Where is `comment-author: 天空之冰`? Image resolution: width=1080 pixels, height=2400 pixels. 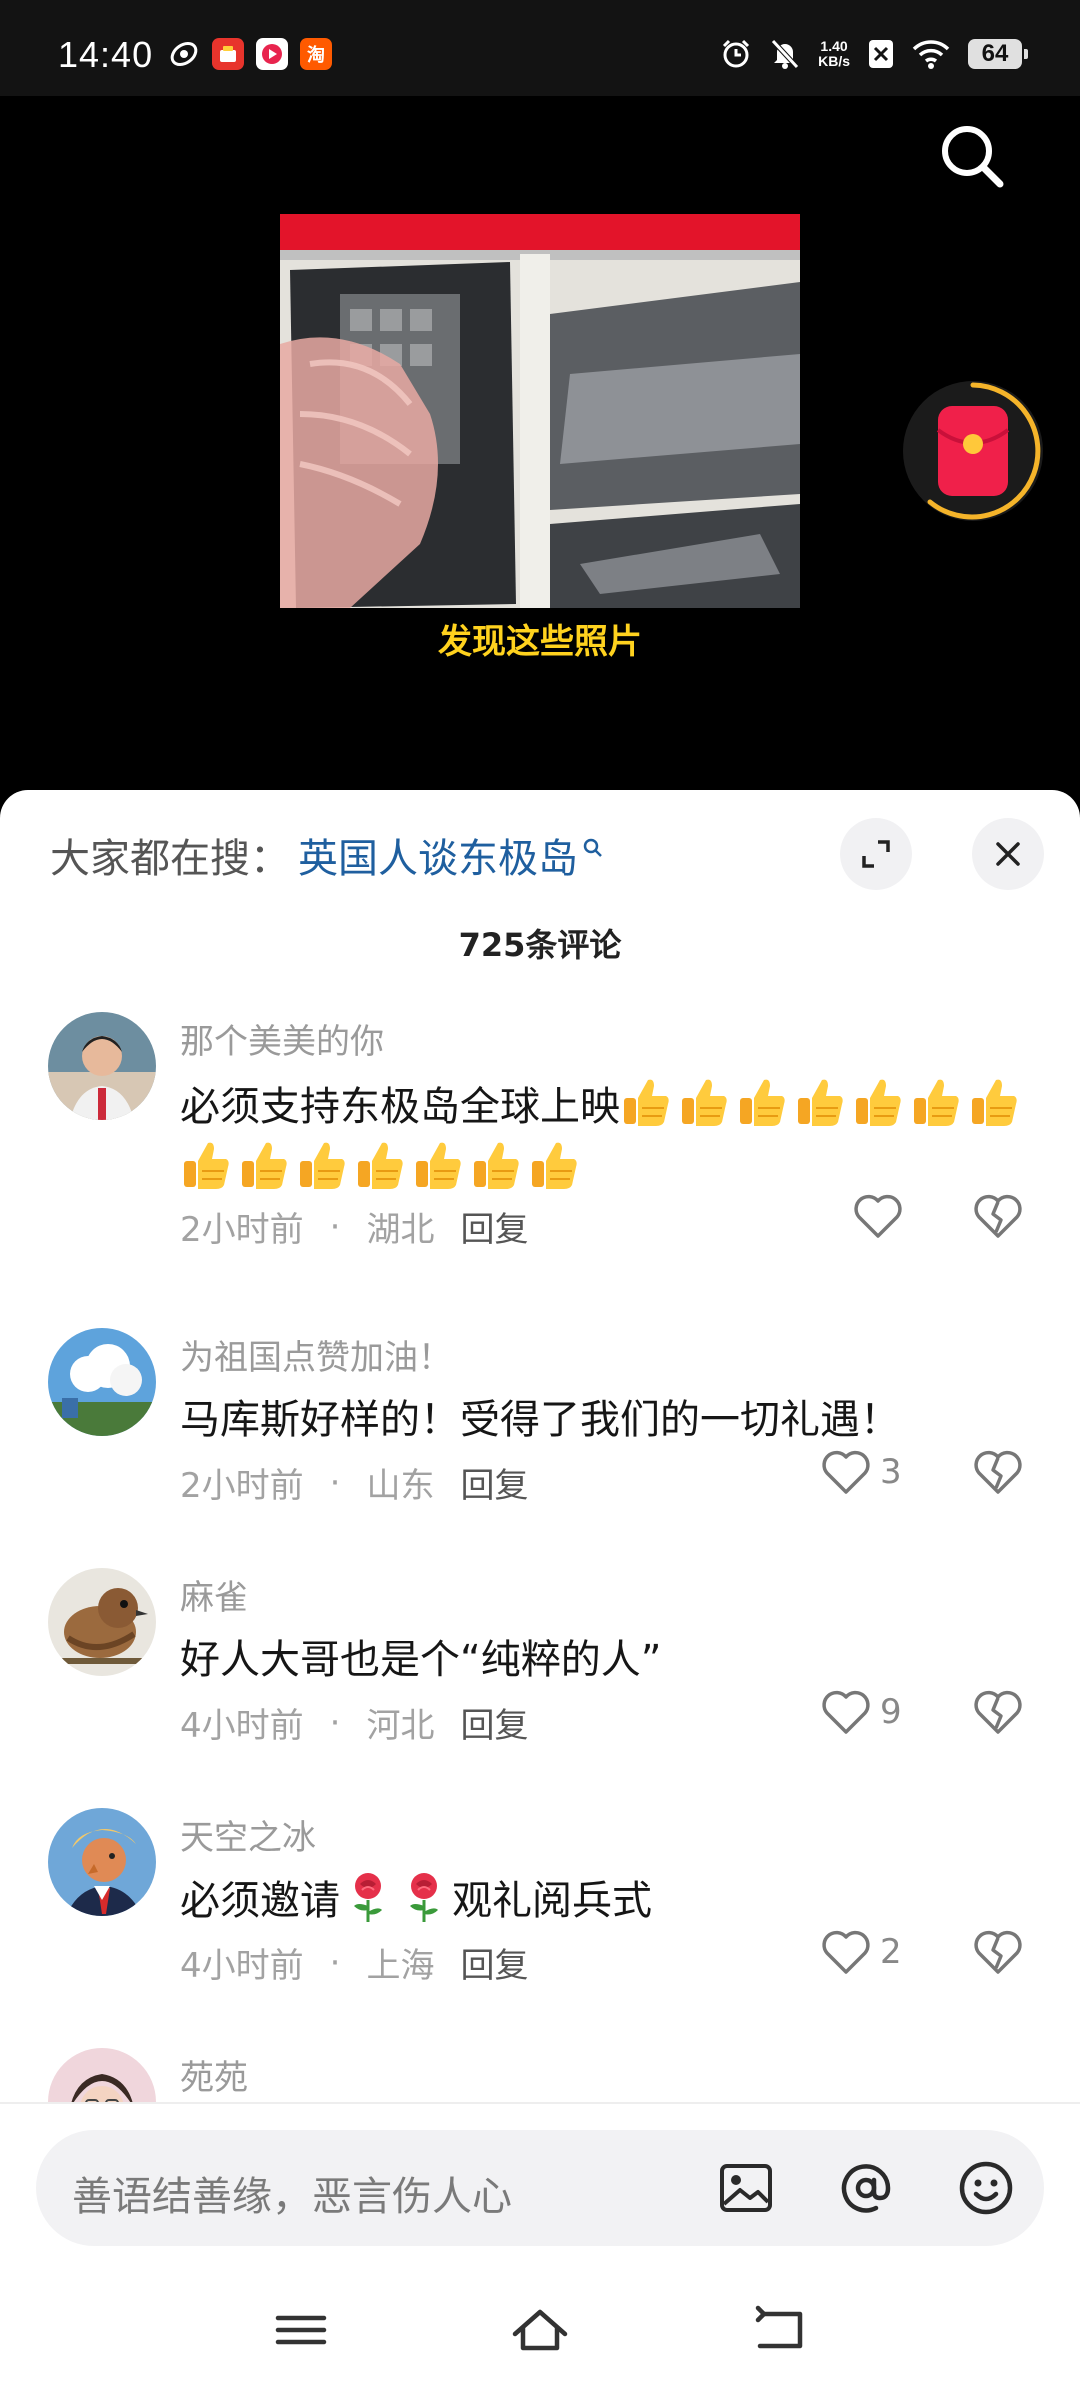 comment-author: 天空之冰 is located at coordinates (248, 1834).